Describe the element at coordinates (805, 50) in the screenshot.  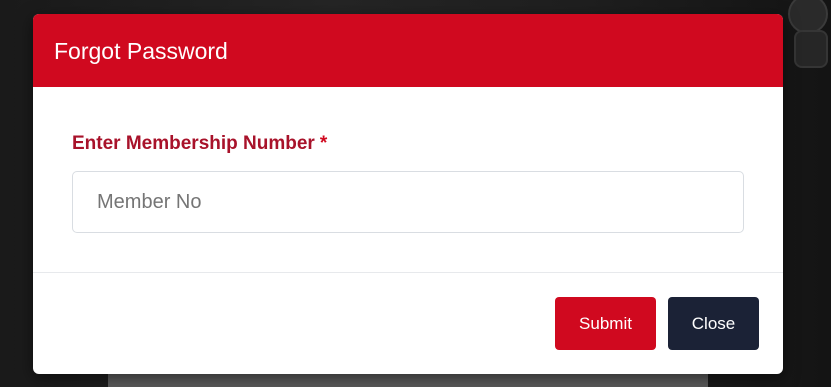
I see `background-decoration` at that location.